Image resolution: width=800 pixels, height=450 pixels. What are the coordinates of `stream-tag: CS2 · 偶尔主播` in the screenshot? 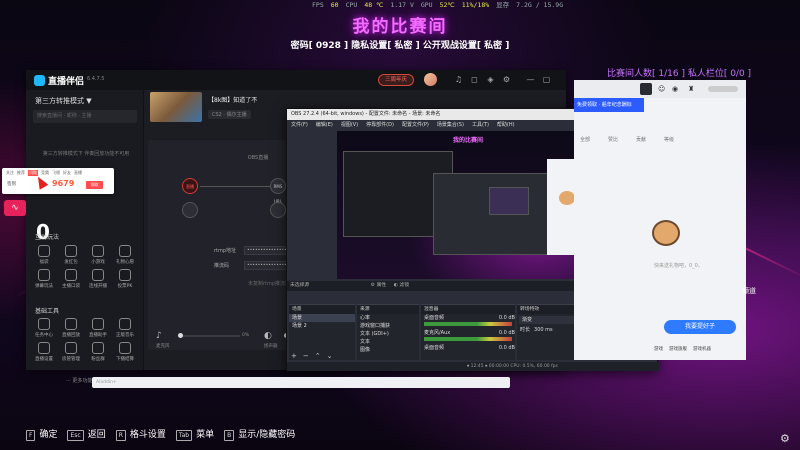 It's located at (229, 114).